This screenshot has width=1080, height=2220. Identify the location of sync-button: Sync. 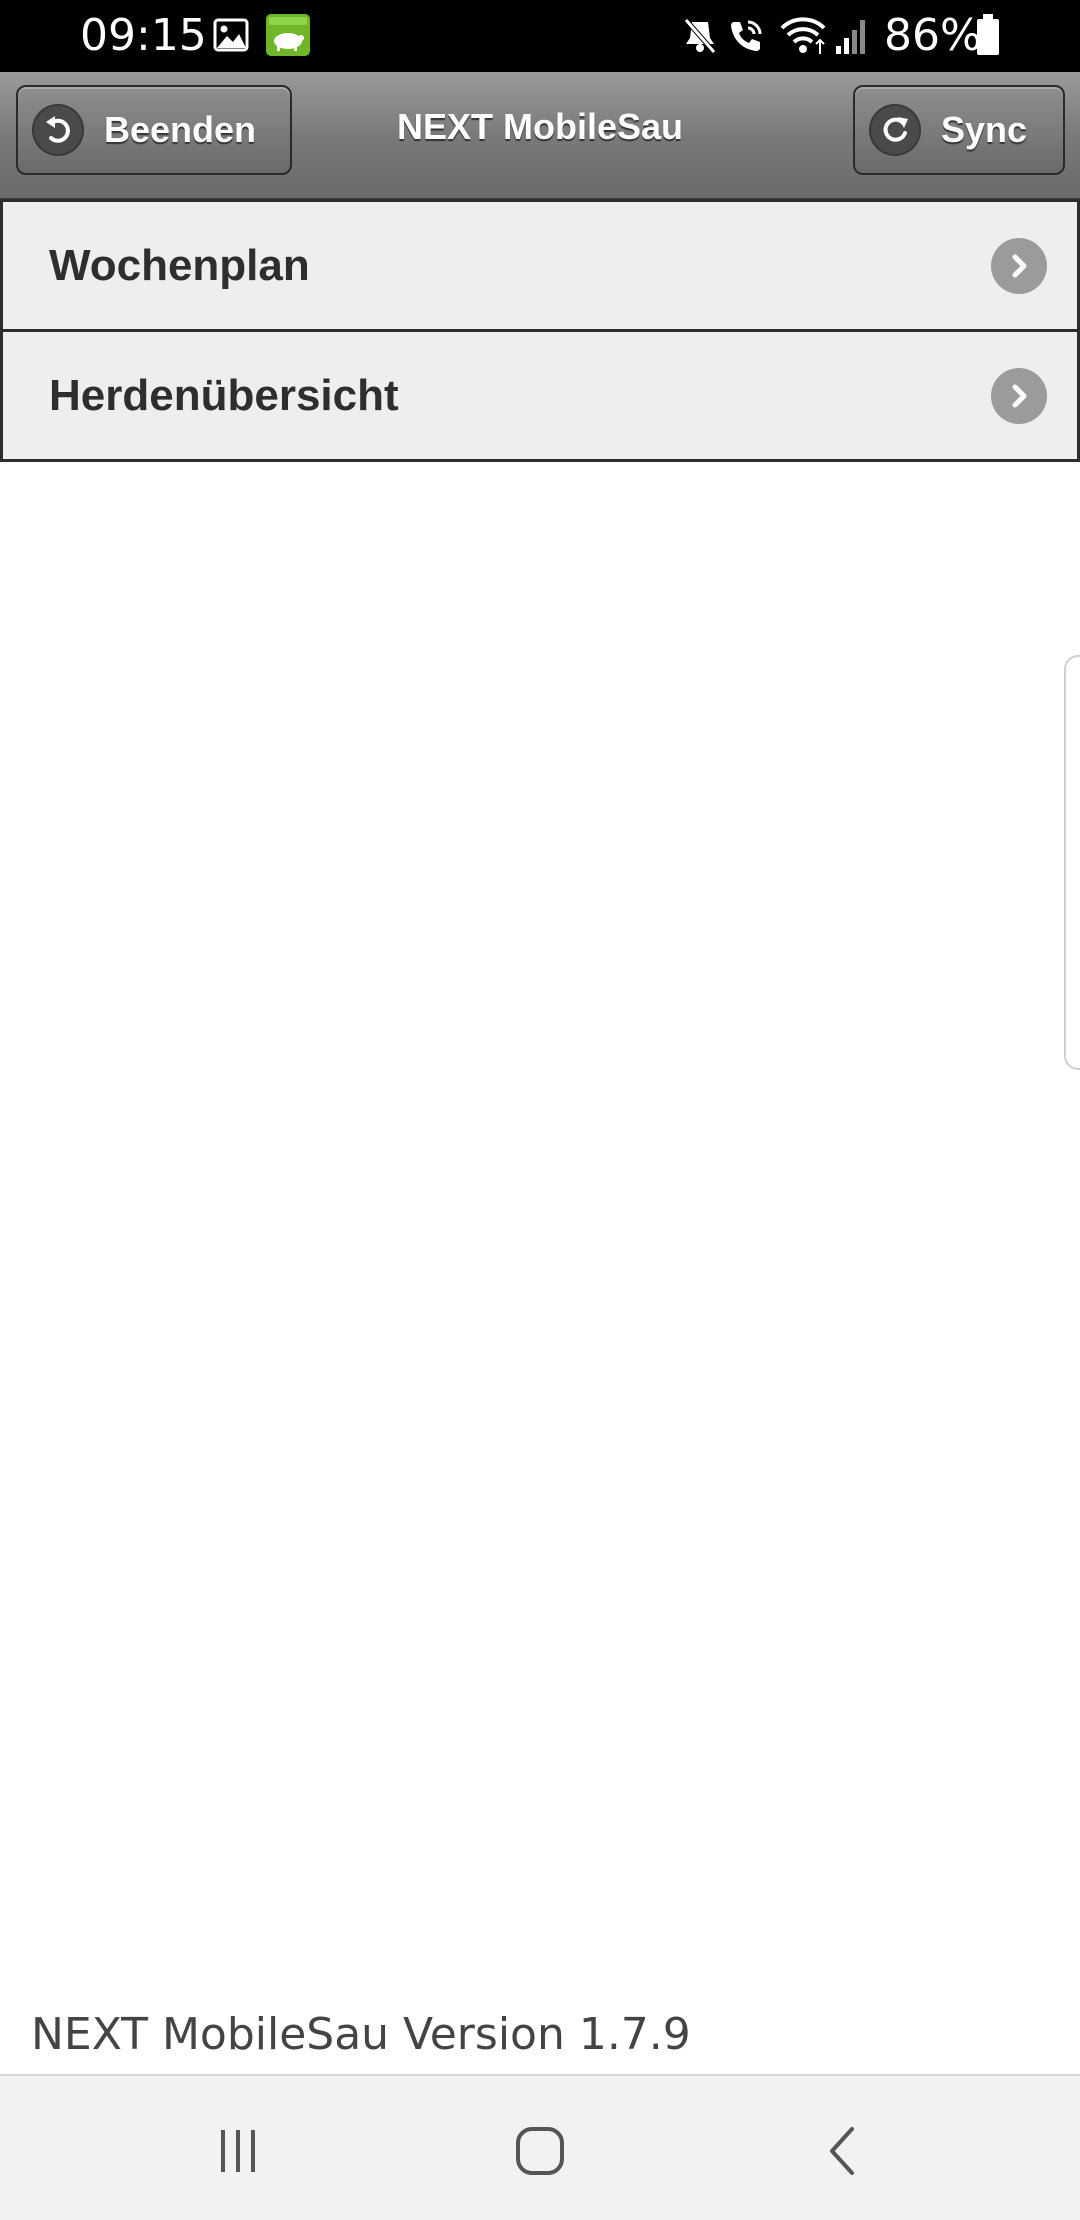
(959, 130).